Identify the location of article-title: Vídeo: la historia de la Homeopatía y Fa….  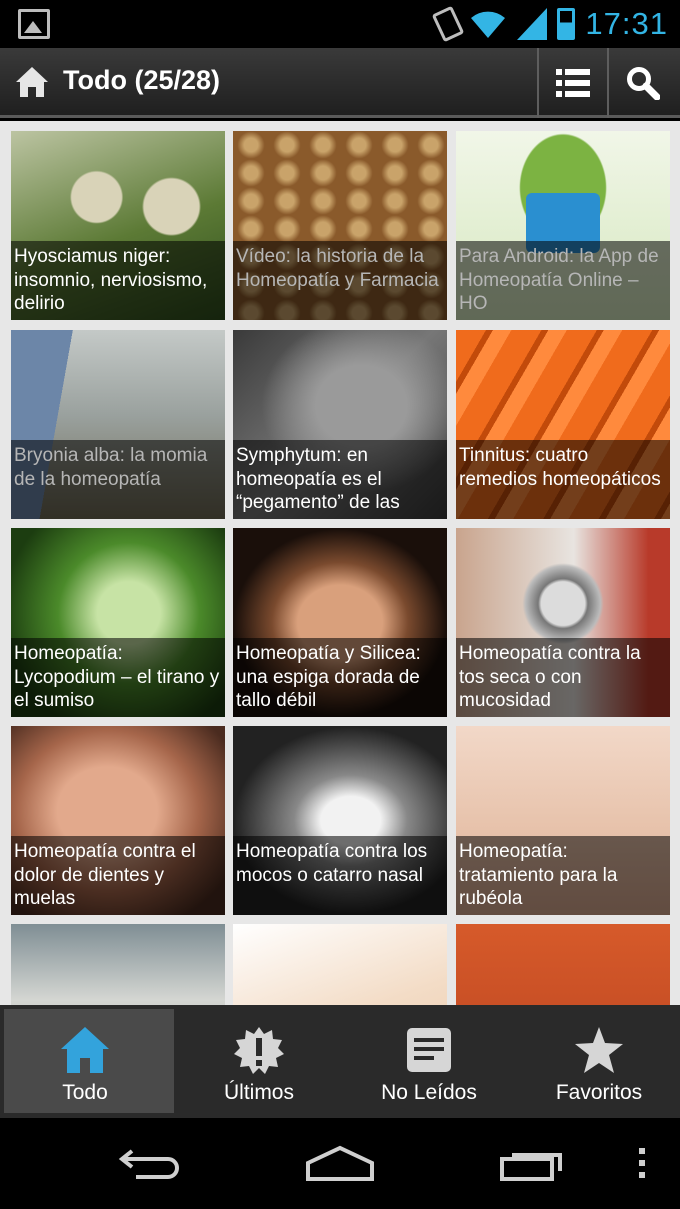
(340, 280).